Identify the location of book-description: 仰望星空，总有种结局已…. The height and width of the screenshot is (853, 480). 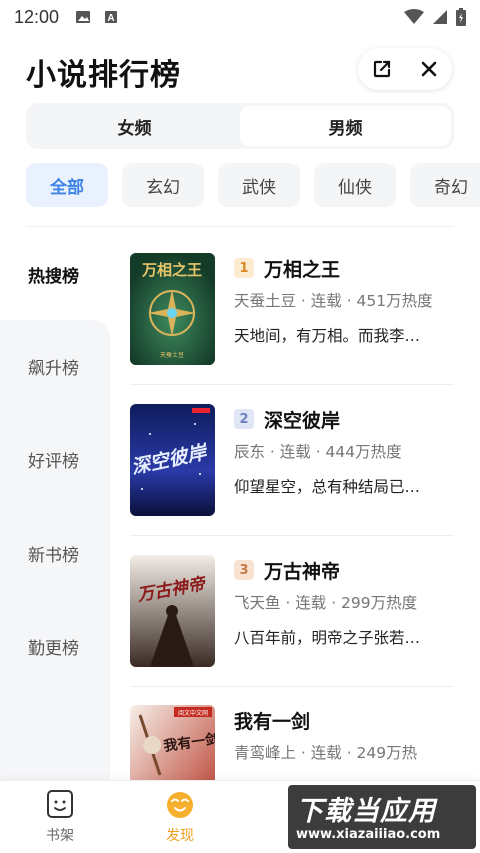
(327, 487).